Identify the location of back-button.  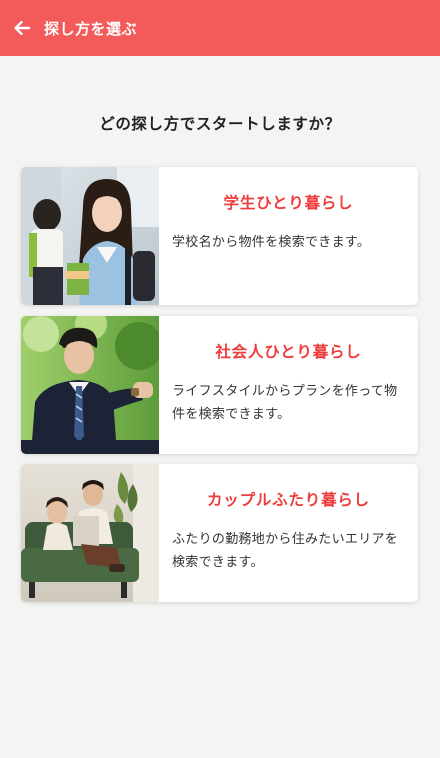
(22, 28).